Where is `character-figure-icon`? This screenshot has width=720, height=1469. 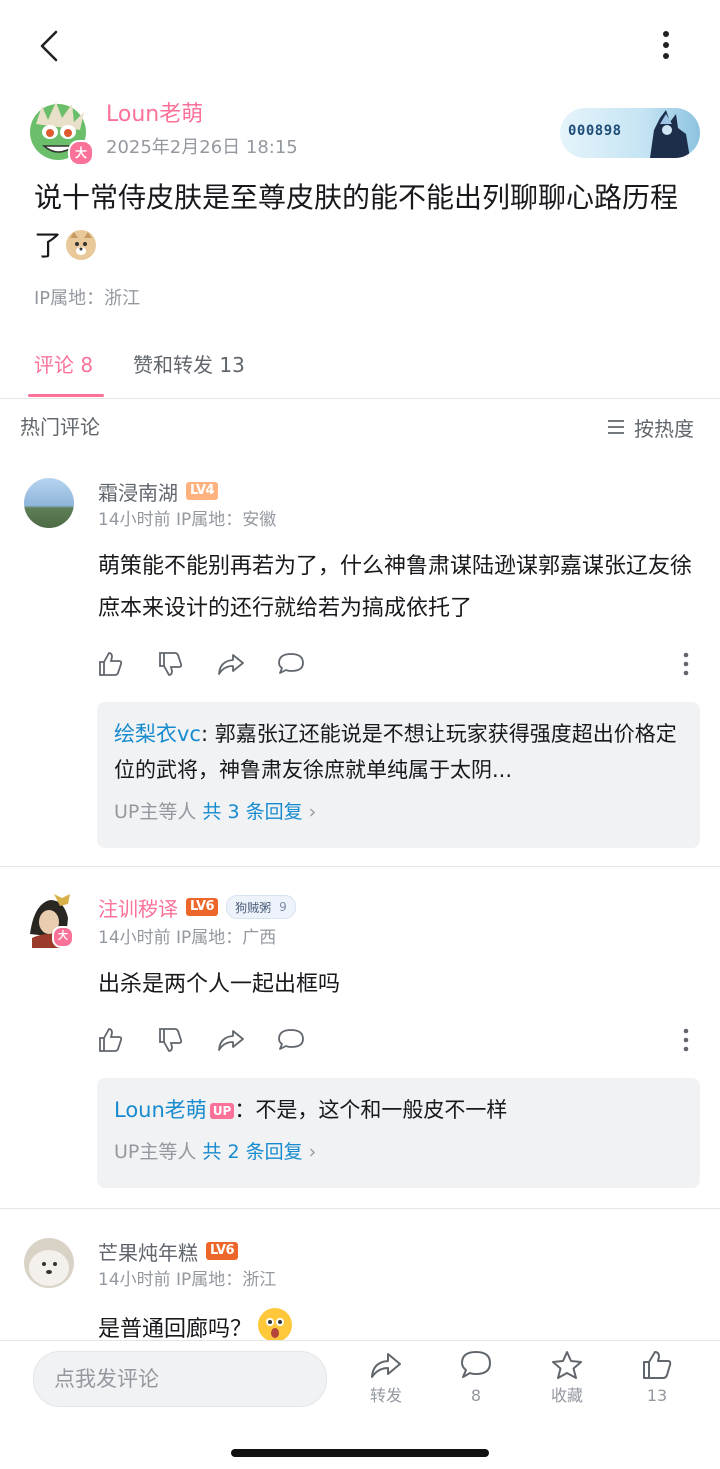 character-figure-icon is located at coordinates (670, 134).